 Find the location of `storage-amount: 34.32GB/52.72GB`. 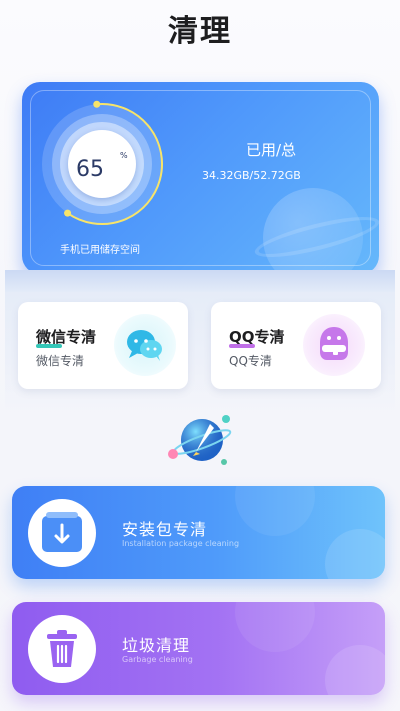

storage-amount: 34.32GB/52.72GB is located at coordinates (251, 175).